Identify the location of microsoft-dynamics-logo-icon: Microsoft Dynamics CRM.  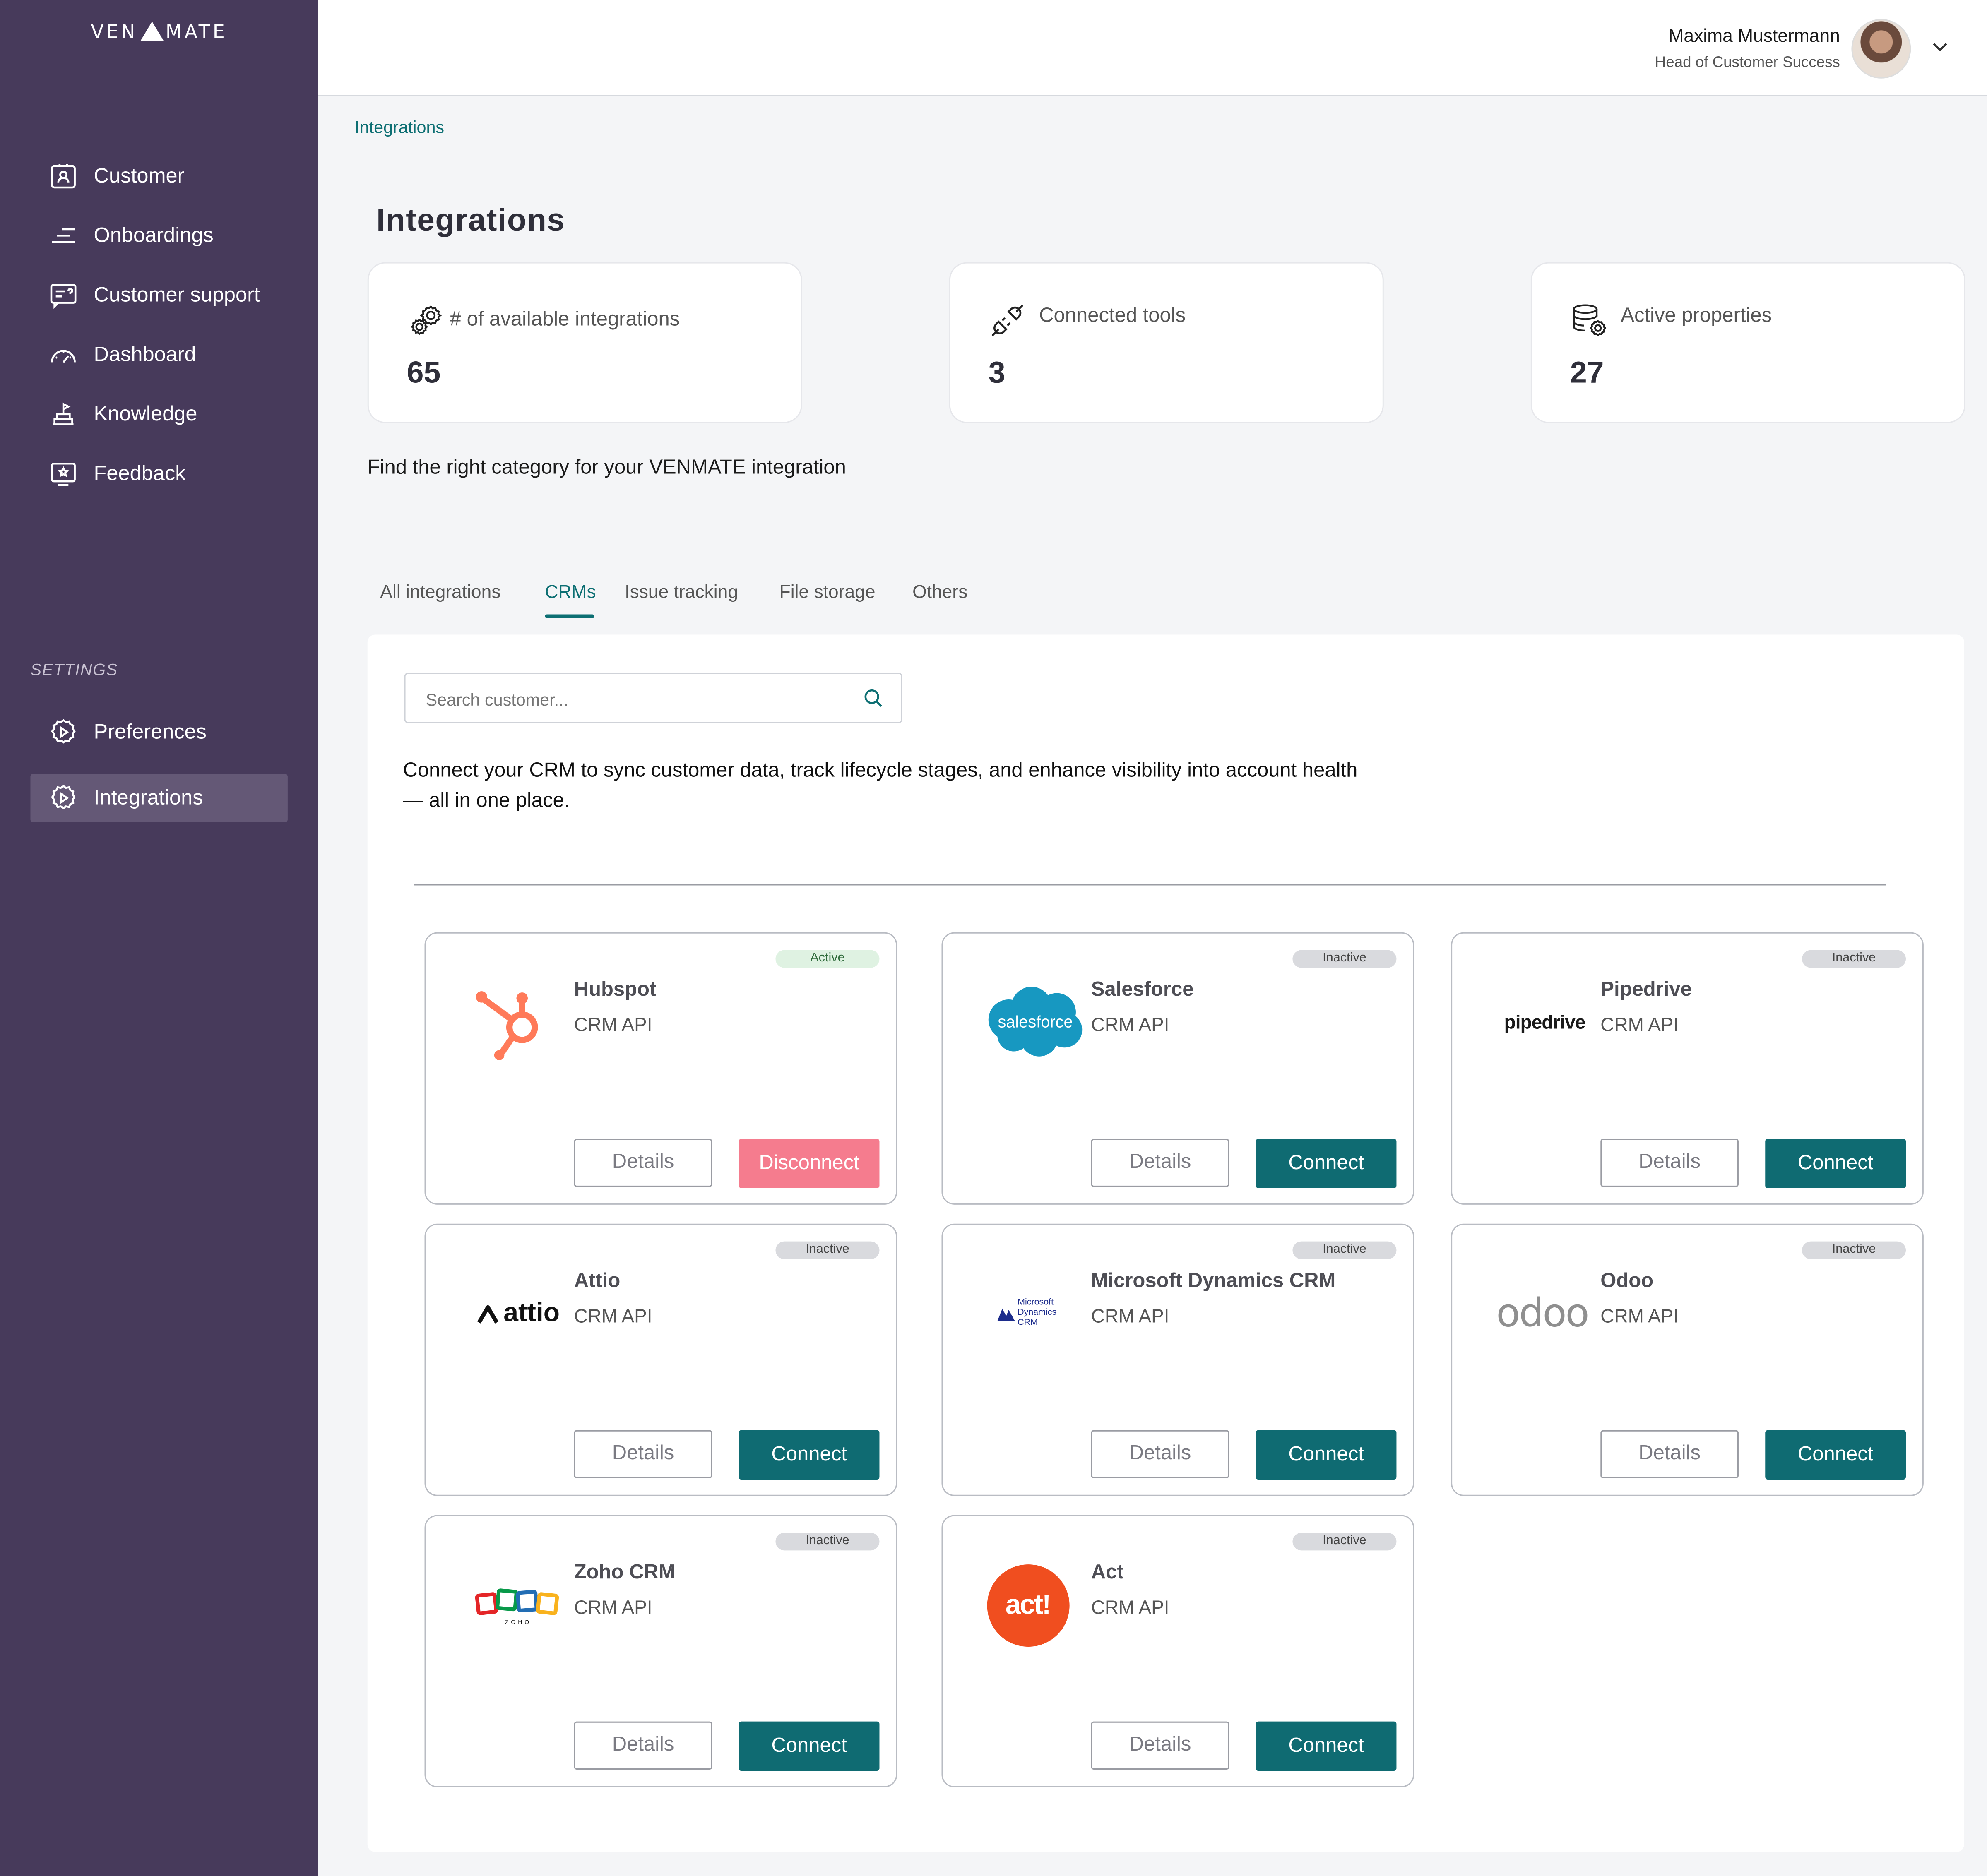
(1035, 1313).